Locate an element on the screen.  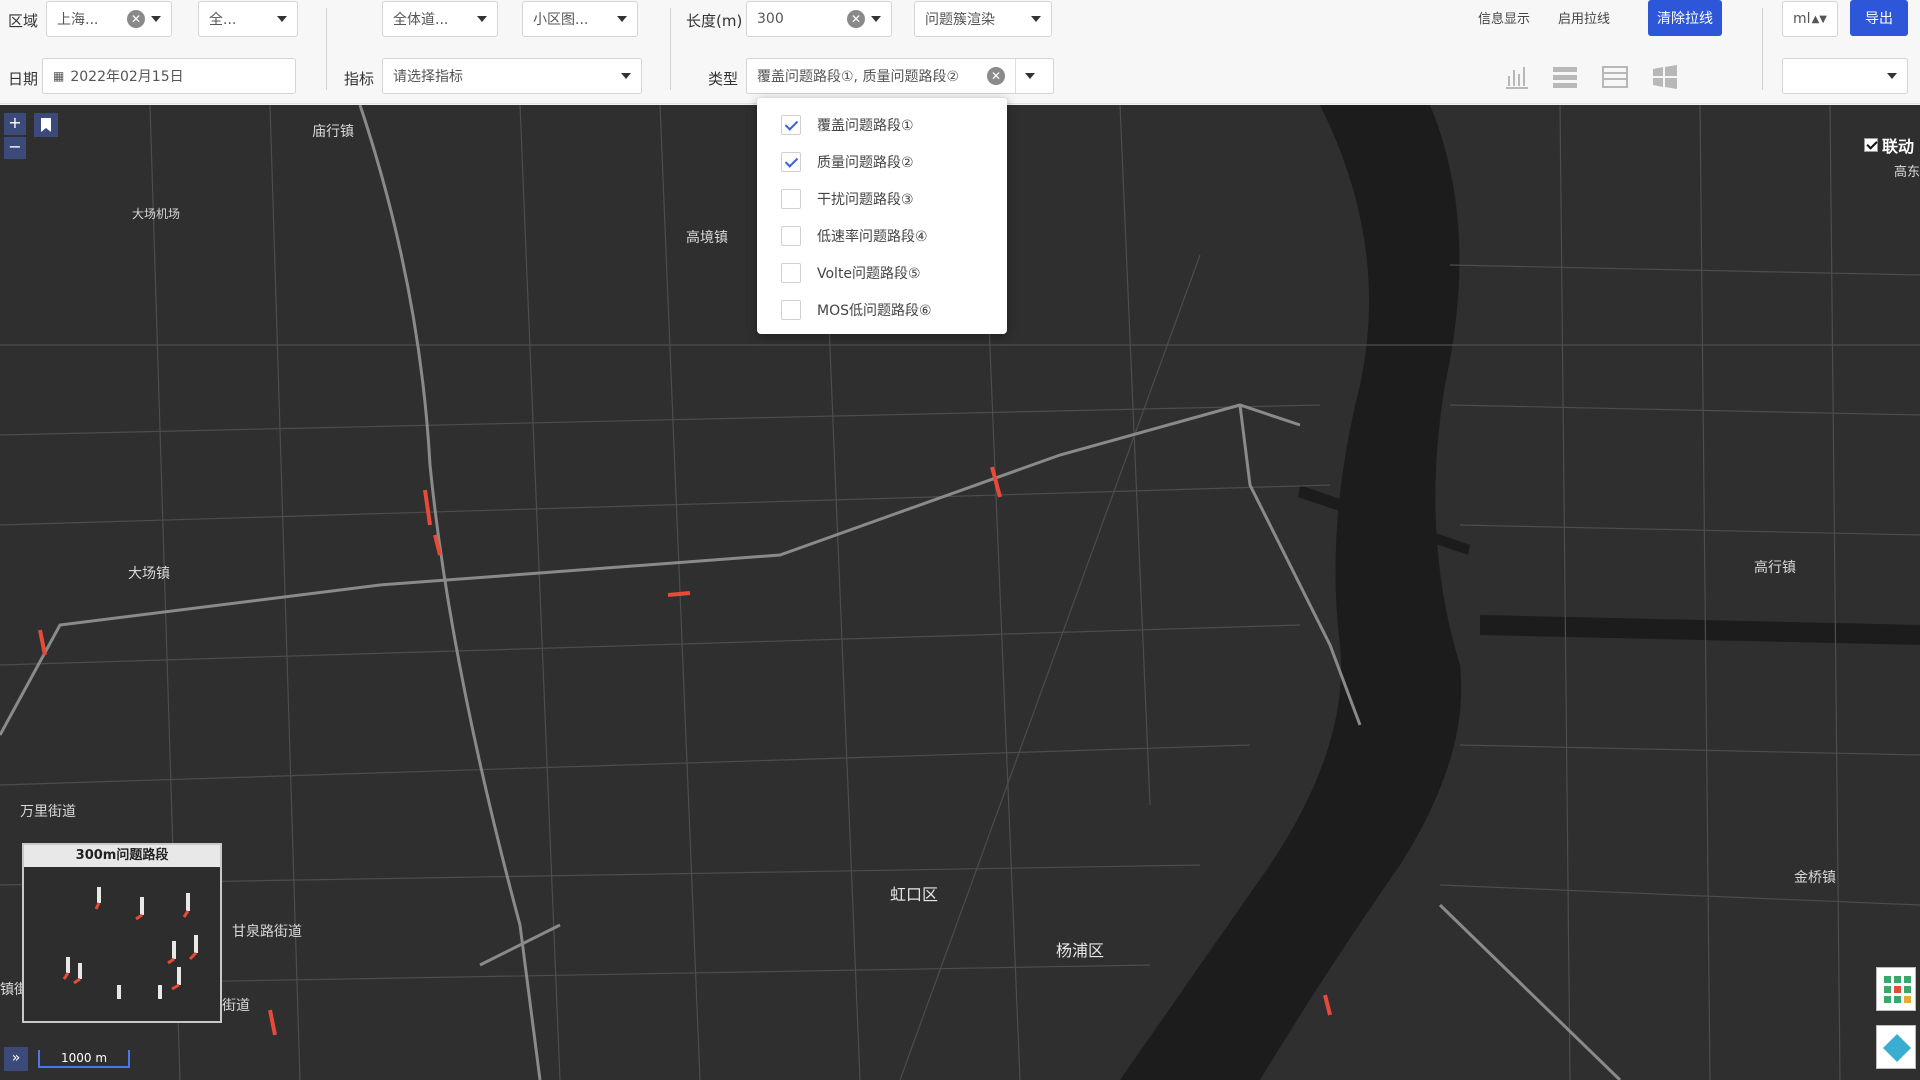
type-option-low-rate: 低速率问题路段④ is located at coordinates (882, 235).